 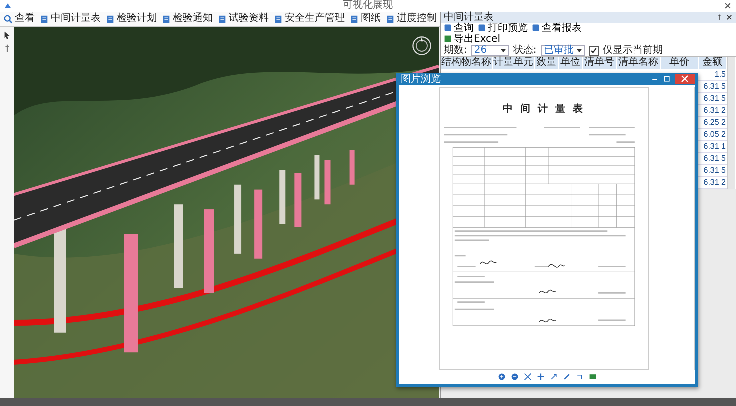 What do you see at coordinates (421, 79) in the screenshot?
I see `viewer-title: 图片浏览` at bounding box center [421, 79].